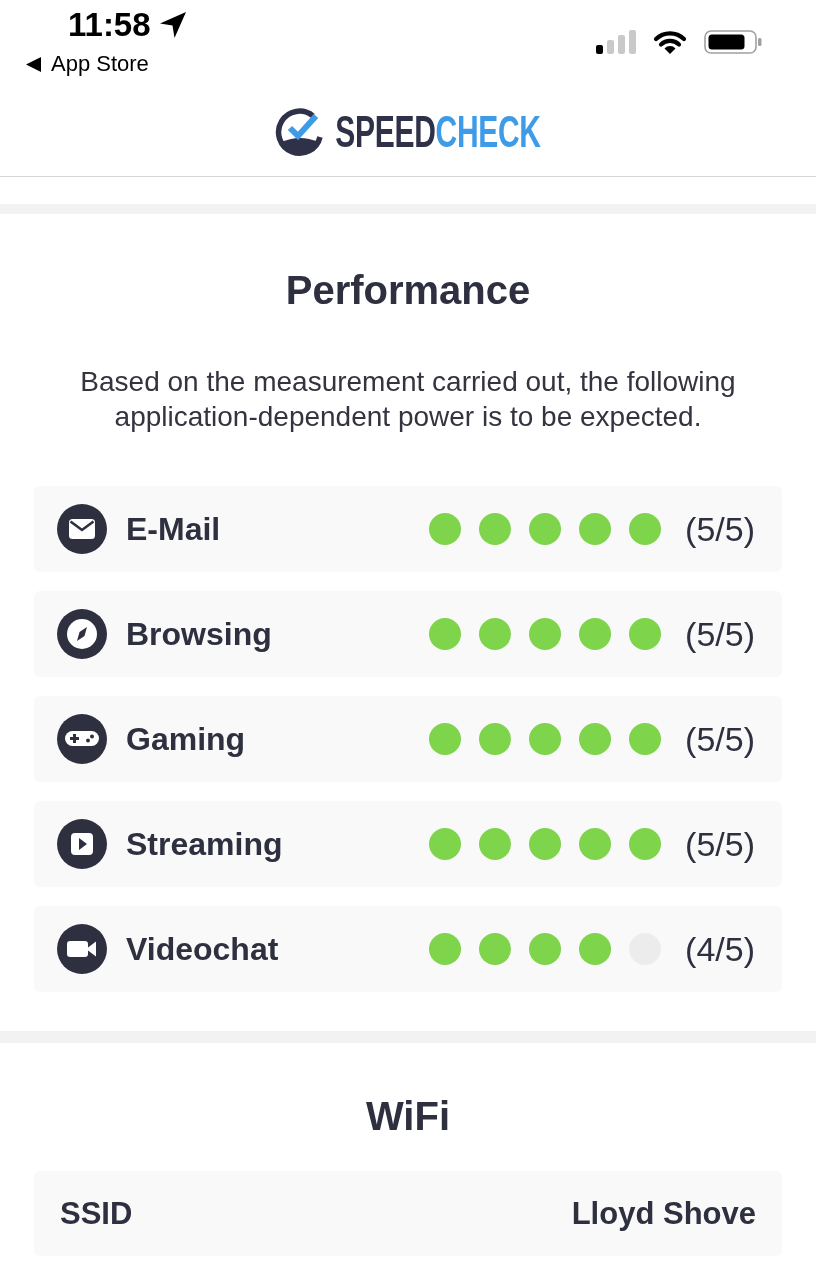  I want to click on wifi-icon, so click(670, 41).